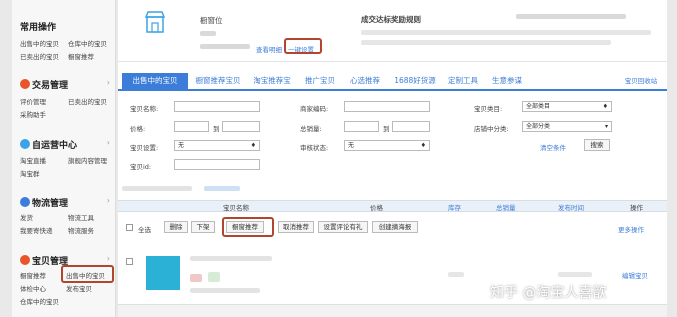 The image size is (677, 317). What do you see at coordinates (33, 160) in the screenshot?
I see `sidebar-item-live: 淘宝直播` at bounding box center [33, 160].